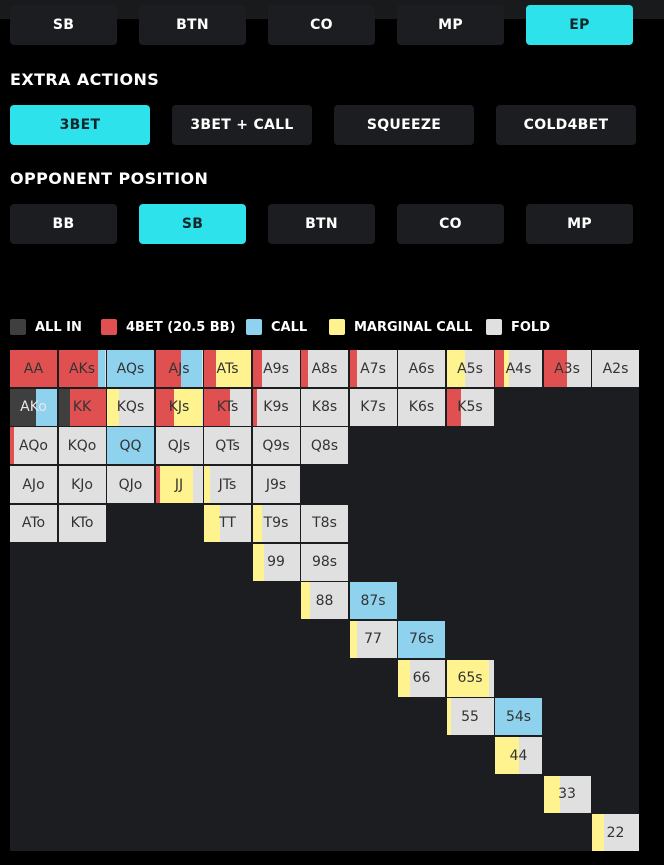  I want to click on hand-label: 33, so click(567, 794).